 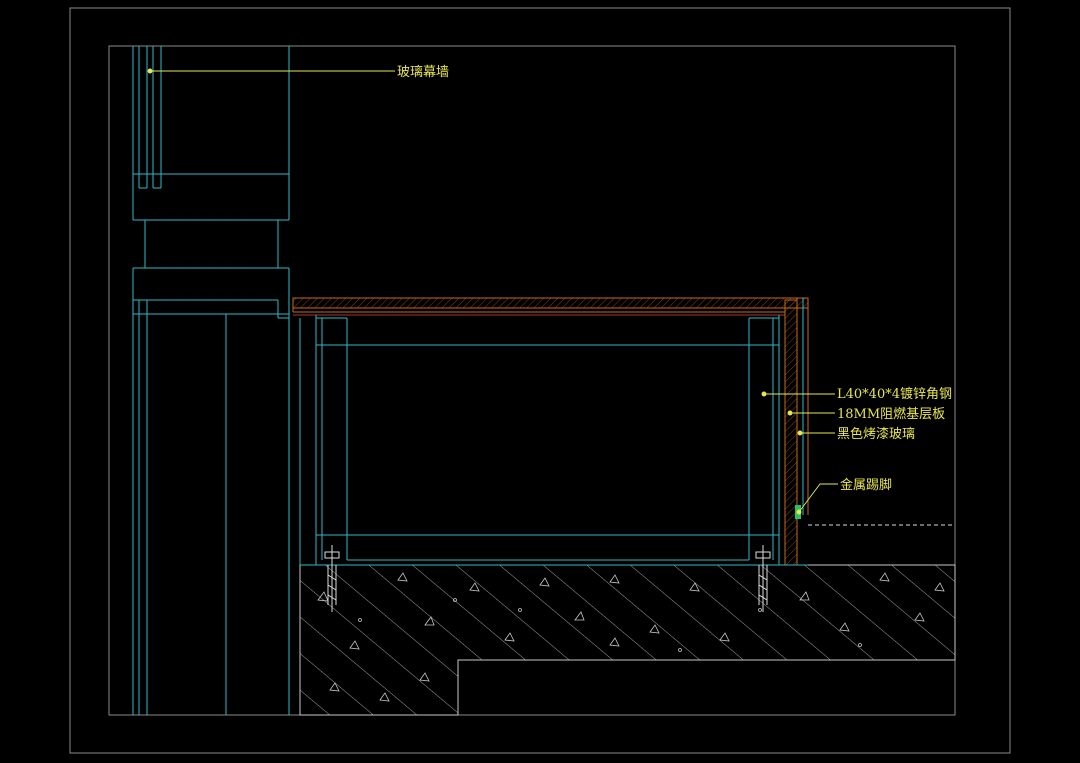 I want to click on side-base-board, so click(x=796, y=432).